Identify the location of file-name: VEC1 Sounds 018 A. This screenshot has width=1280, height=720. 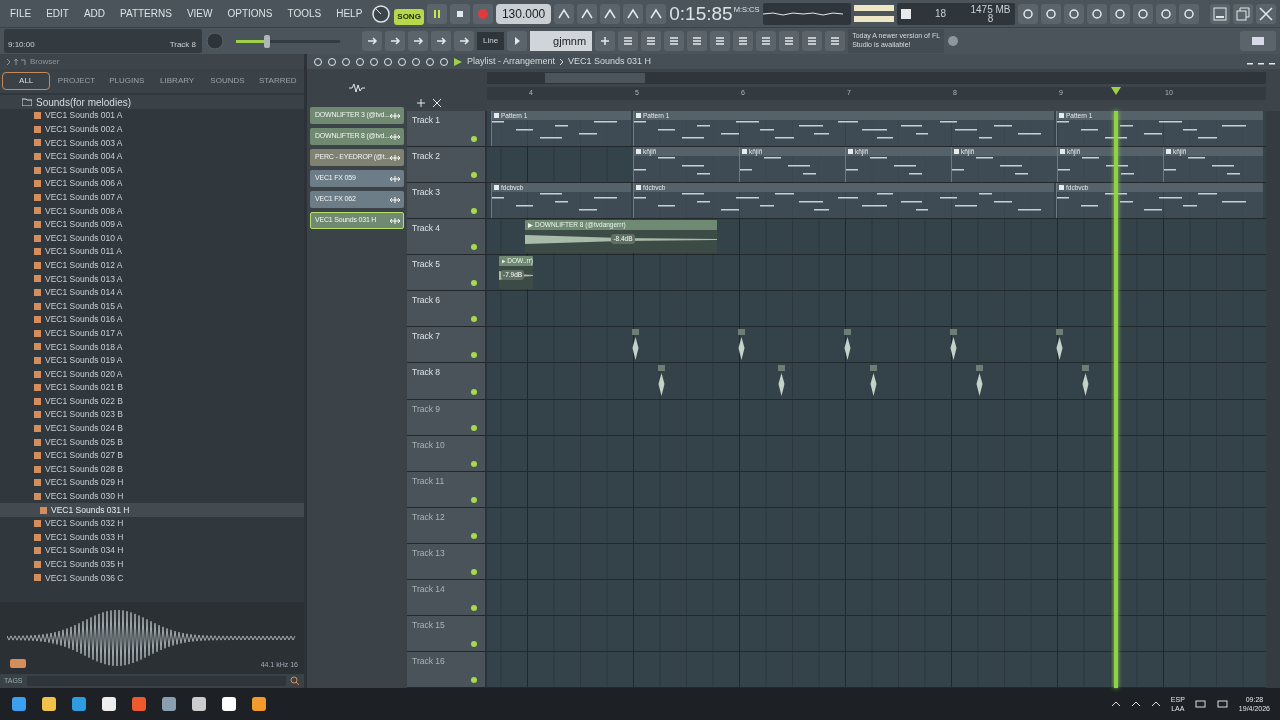
(84, 347).